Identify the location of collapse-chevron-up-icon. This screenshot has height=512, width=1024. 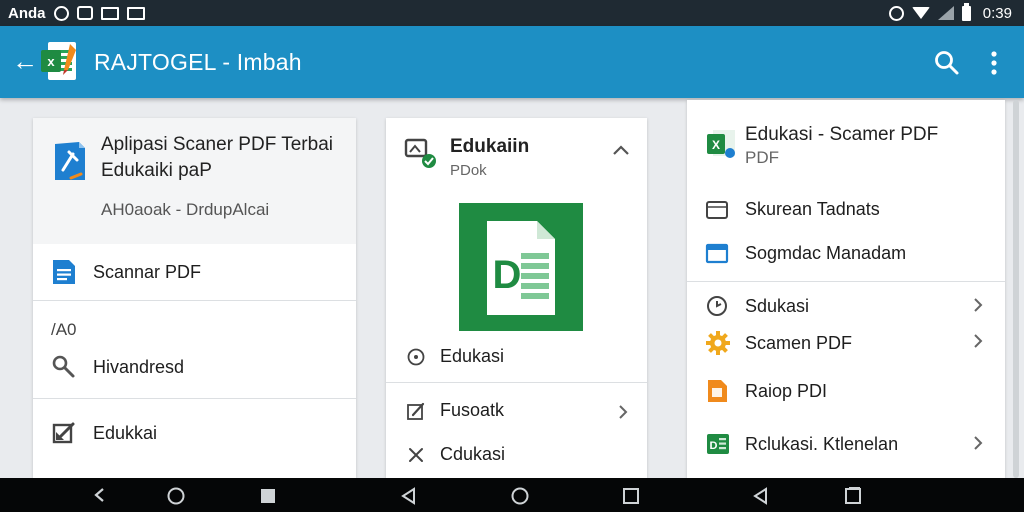
(621, 150).